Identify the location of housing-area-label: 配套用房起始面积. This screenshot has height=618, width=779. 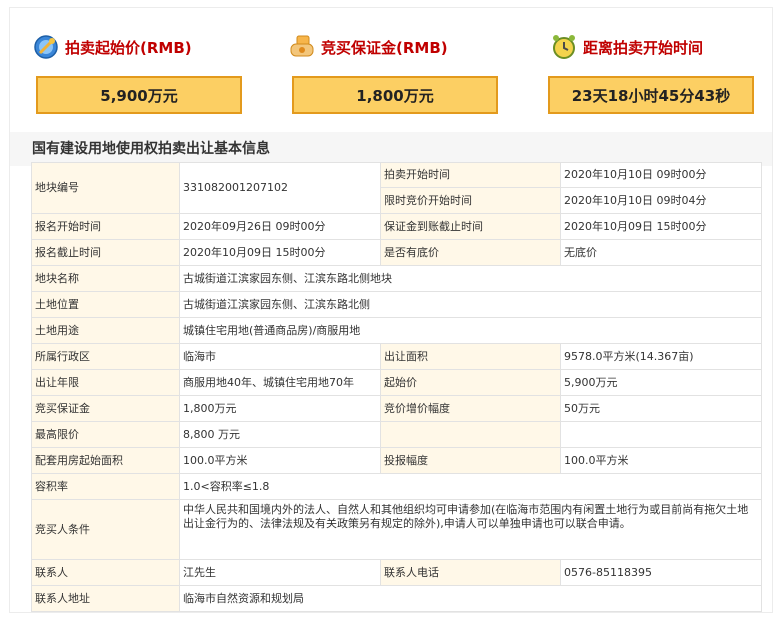
(105, 460).